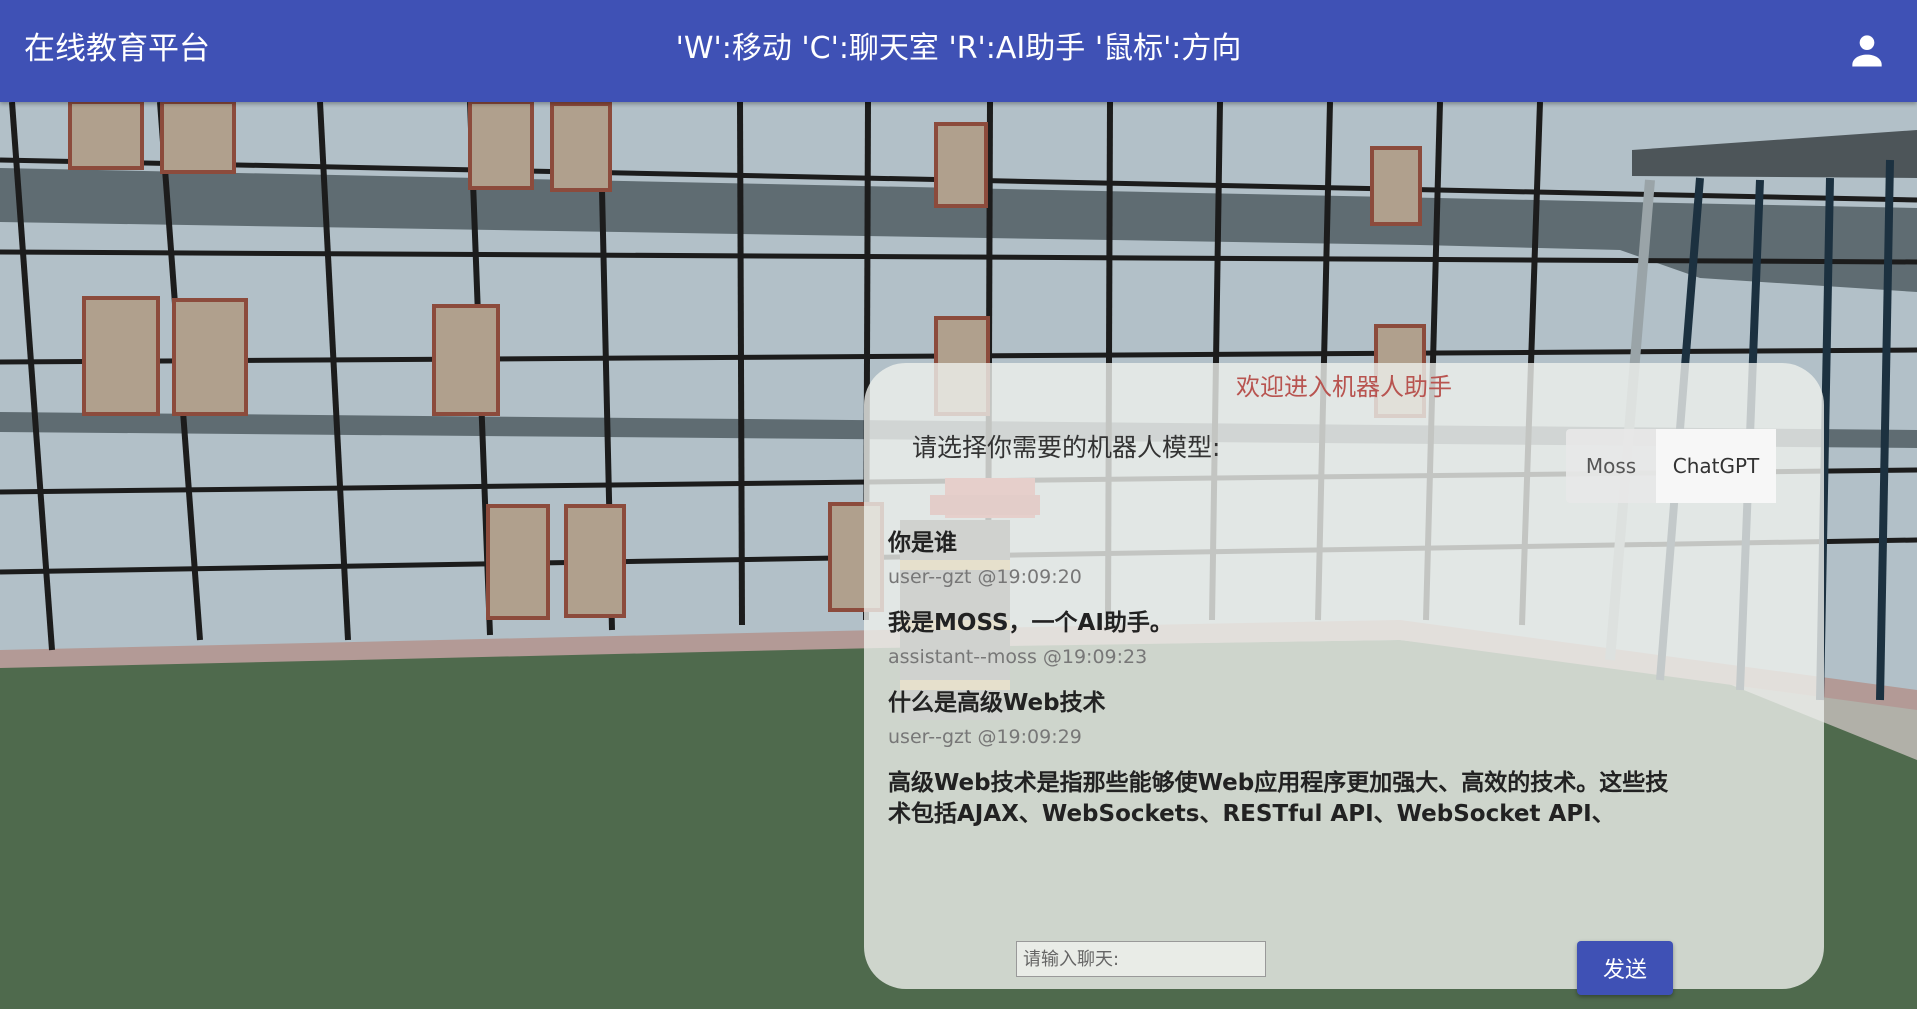 Image resolution: width=1917 pixels, height=1009 pixels. What do you see at coordinates (1344, 387) in the screenshot?
I see `panel-title: 欢迎进入机器人助手` at bounding box center [1344, 387].